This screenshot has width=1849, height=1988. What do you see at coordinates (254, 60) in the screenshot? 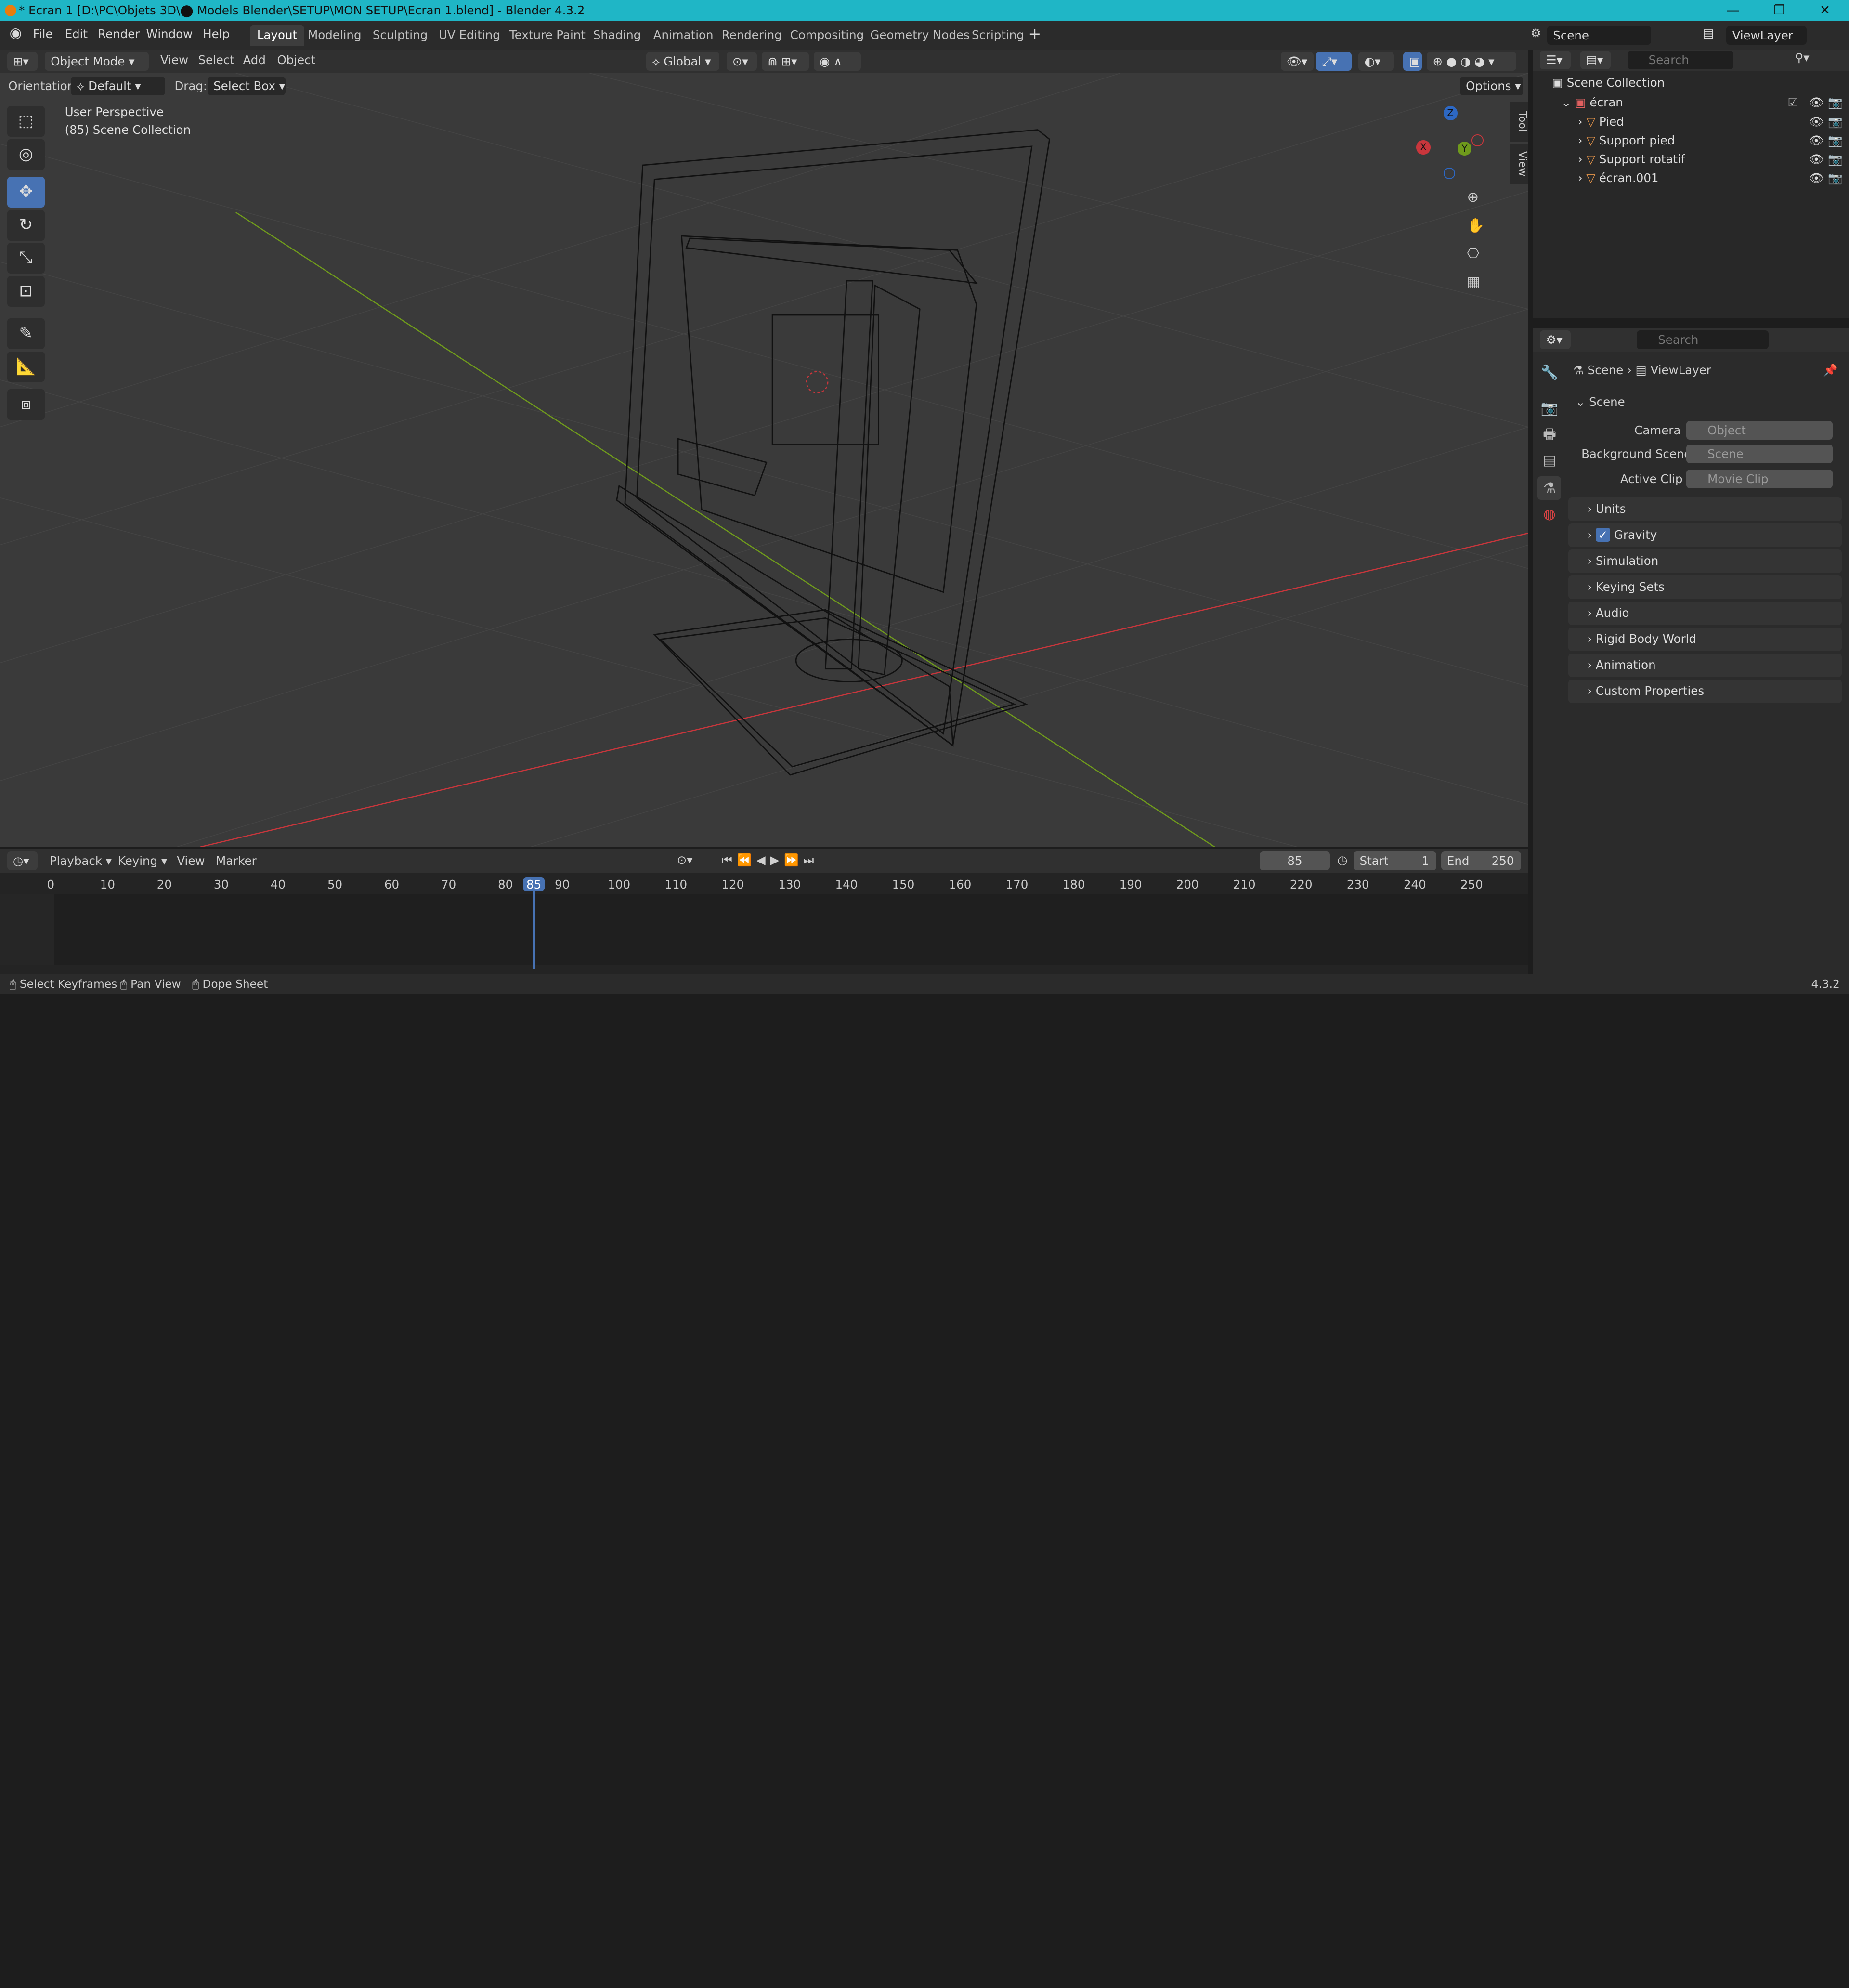
I see `menu-add: Add` at bounding box center [254, 60].